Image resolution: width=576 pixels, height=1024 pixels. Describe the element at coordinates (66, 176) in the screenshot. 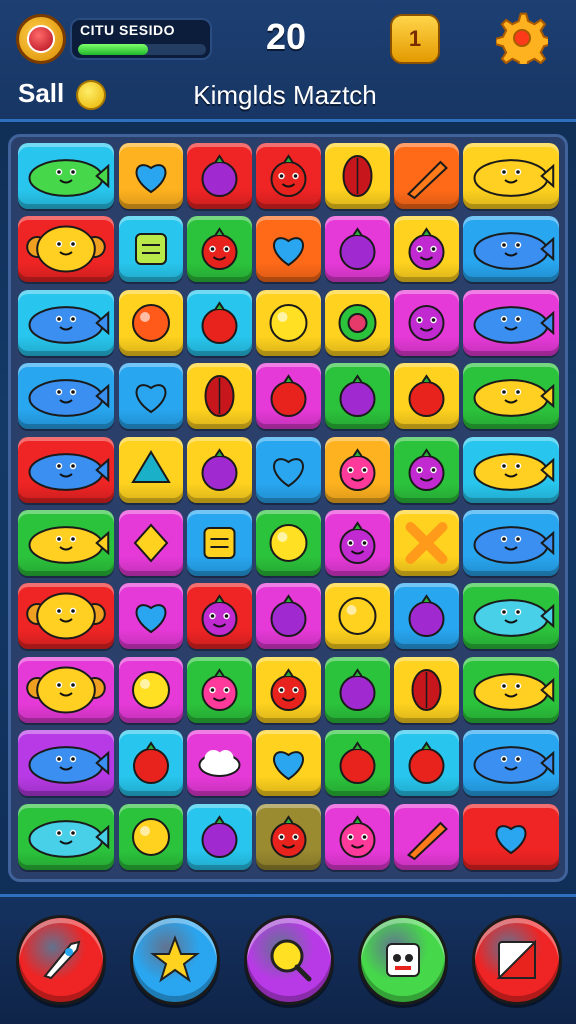

I see `tile-frog` at that location.